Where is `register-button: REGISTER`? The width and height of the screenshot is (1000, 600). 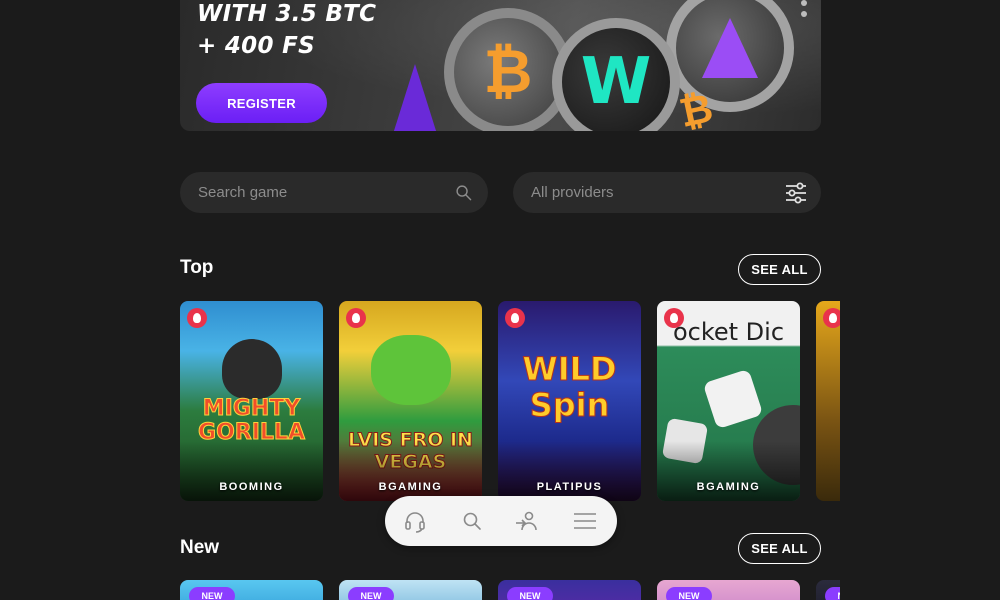 register-button: REGISTER is located at coordinates (261, 103).